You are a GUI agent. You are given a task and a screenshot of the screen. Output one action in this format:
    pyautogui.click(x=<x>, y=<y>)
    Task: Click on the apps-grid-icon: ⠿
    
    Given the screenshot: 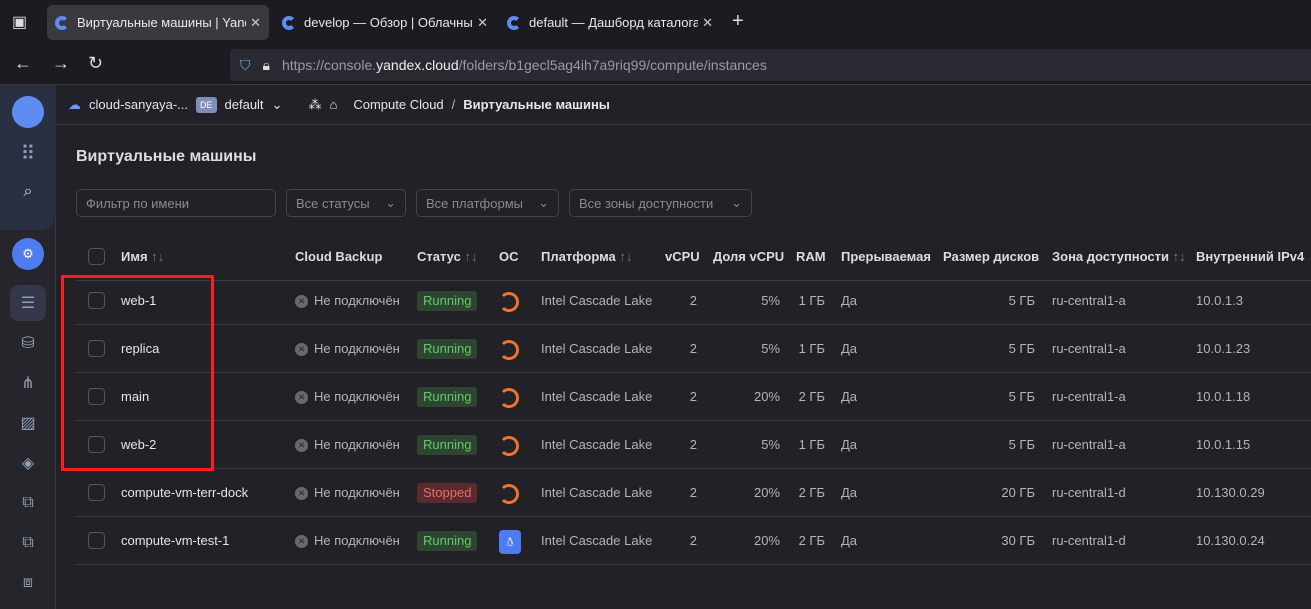 What is the action you would take?
    pyautogui.click(x=28, y=153)
    